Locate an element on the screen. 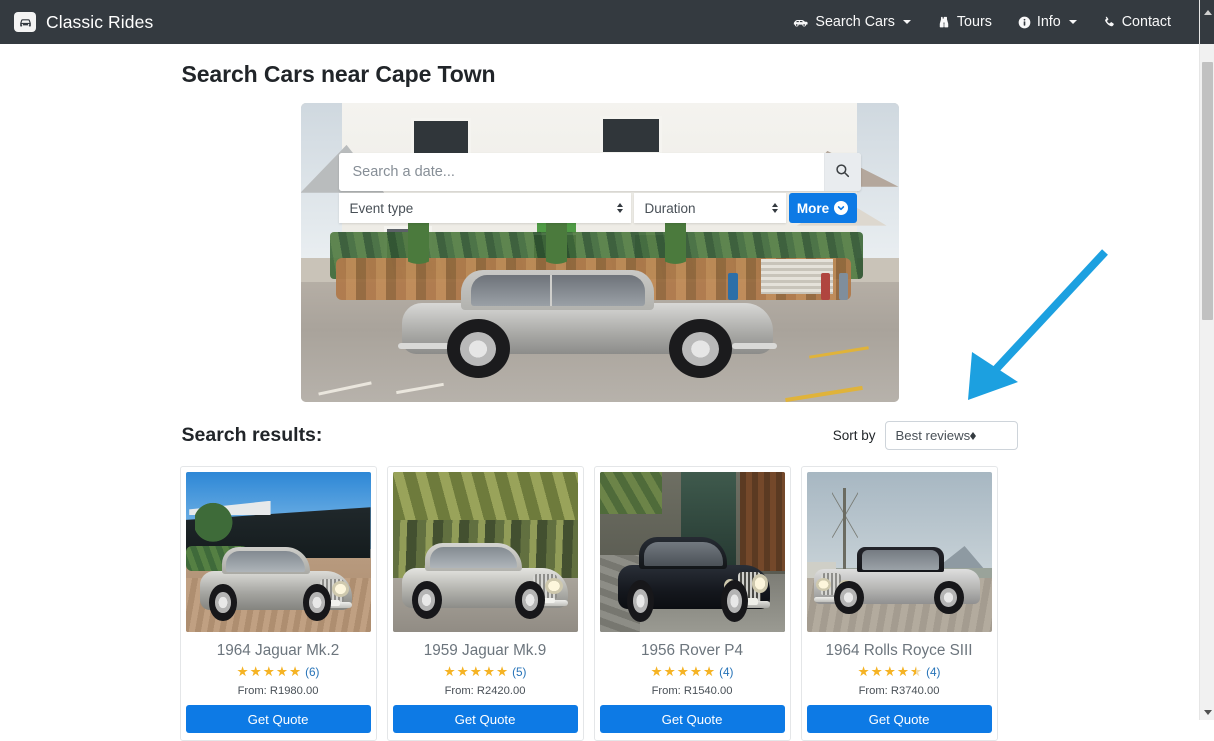 The width and height of the screenshot is (1214, 741). price-from: From: R2420.00 is located at coordinates (485, 691).